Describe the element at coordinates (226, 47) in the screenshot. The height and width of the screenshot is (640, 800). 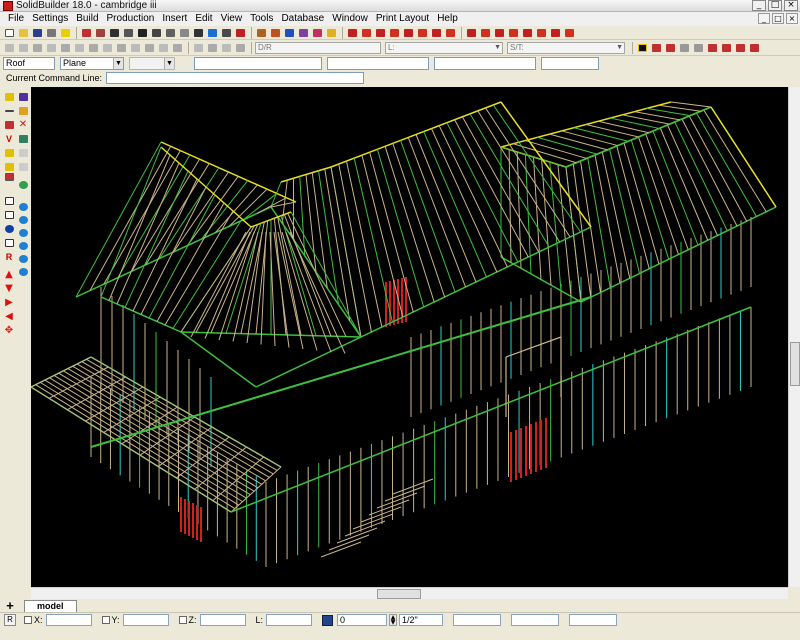
I see `offset-icon` at that location.